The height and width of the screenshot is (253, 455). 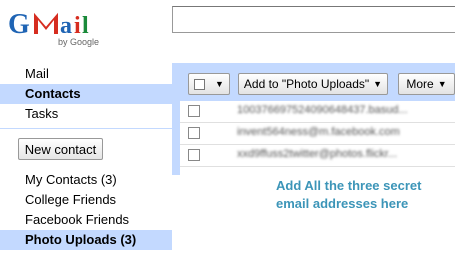 I want to click on add-to-group-label: Add to "Photo Uploads", so click(x=306, y=84).